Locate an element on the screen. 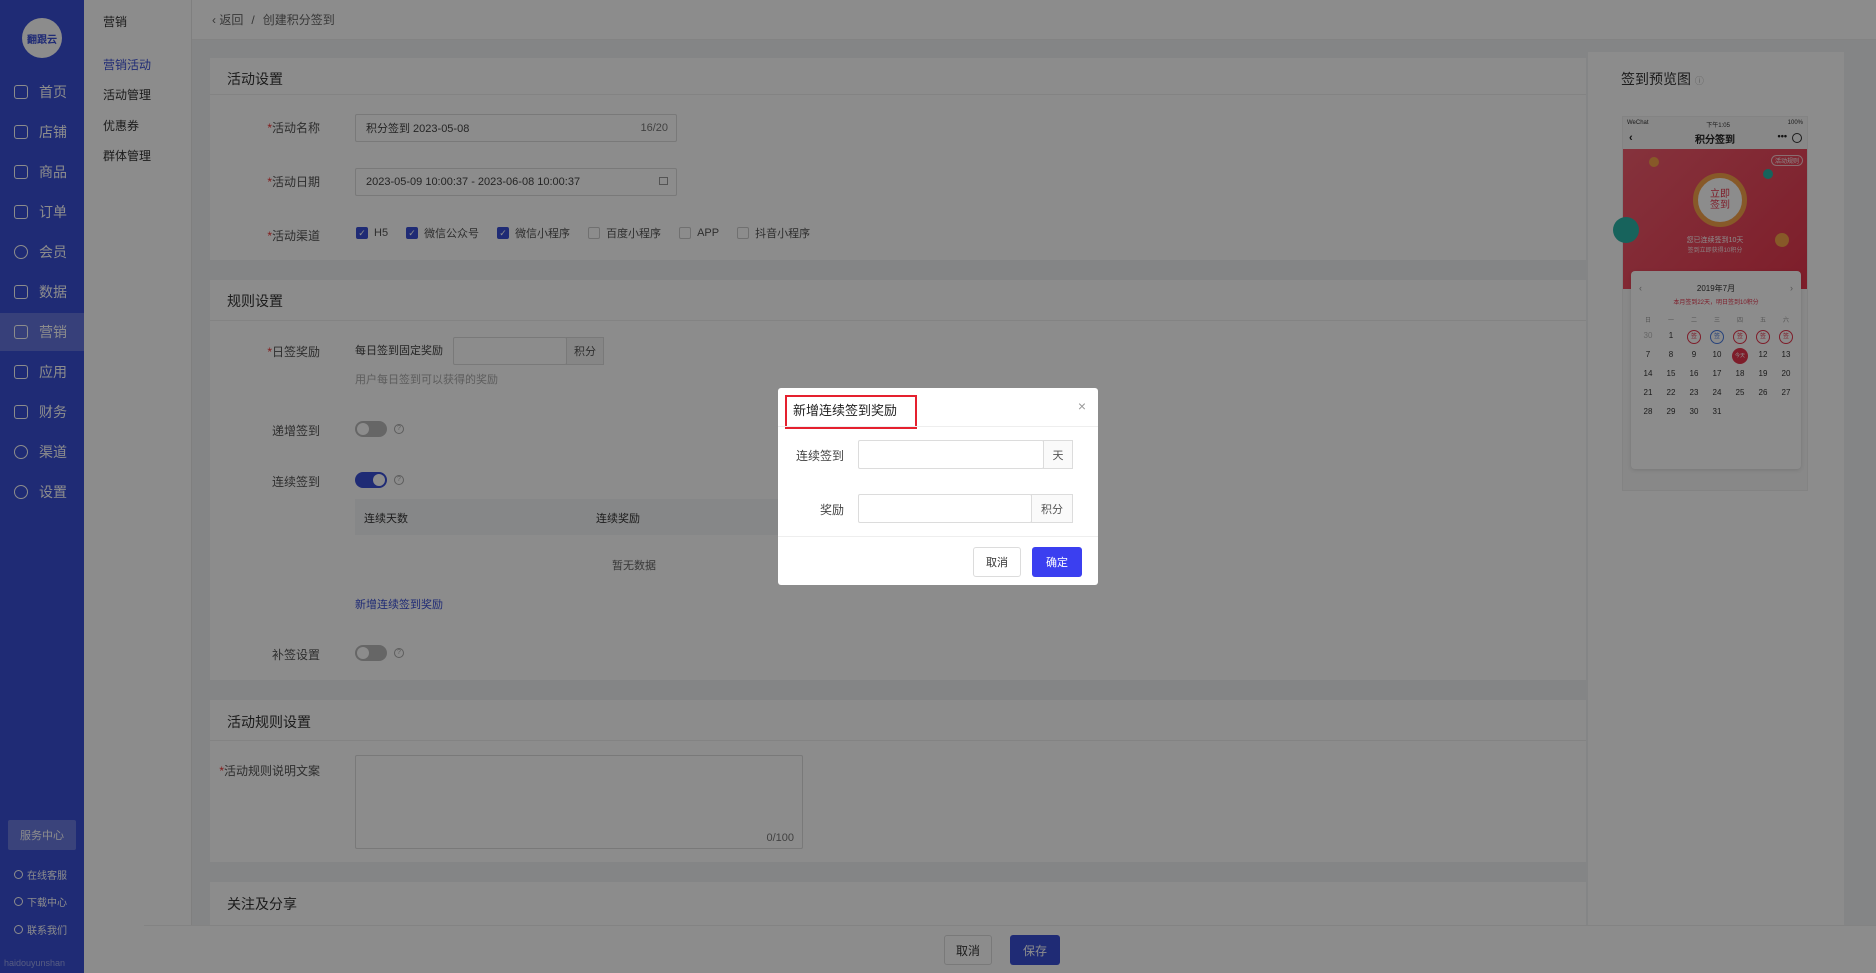 The height and width of the screenshot is (973, 1876). close-icon: × is located at coordinates (1082, 406).